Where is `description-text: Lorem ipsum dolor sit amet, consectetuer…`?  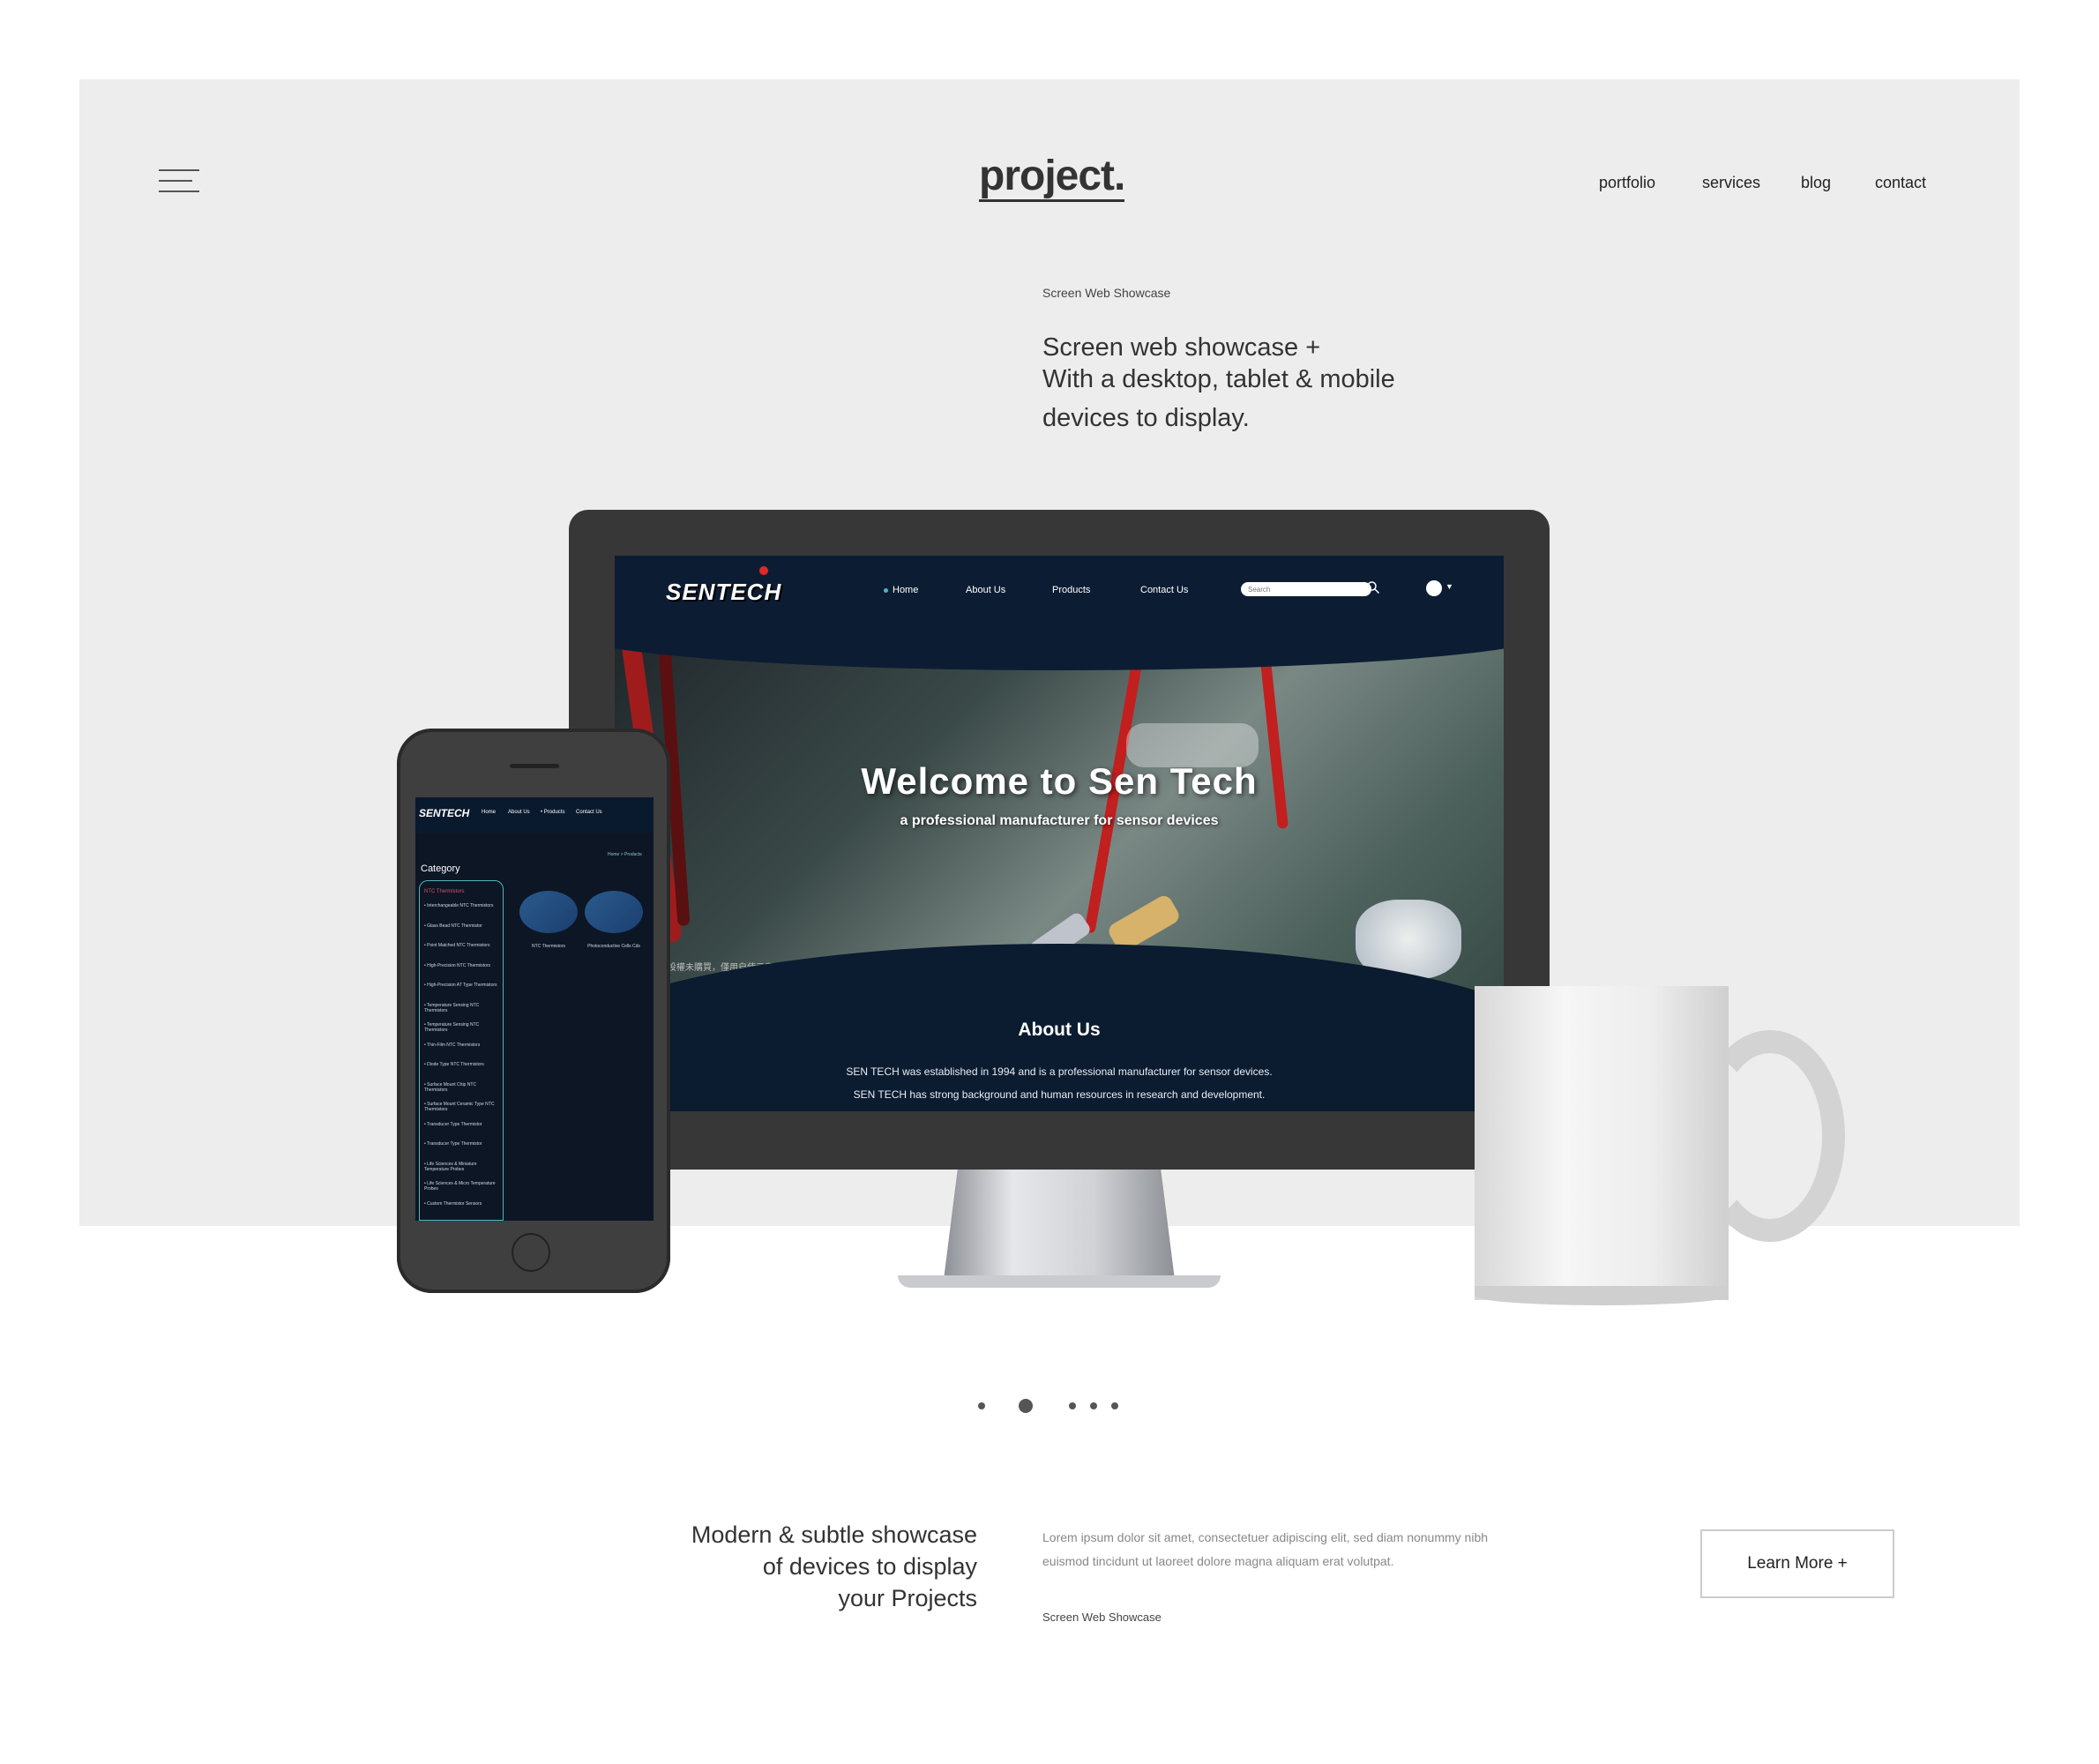 description-text: Lorem ipsum dolor sit amet, consectetuer… is located at coordinates (1265, 1549).